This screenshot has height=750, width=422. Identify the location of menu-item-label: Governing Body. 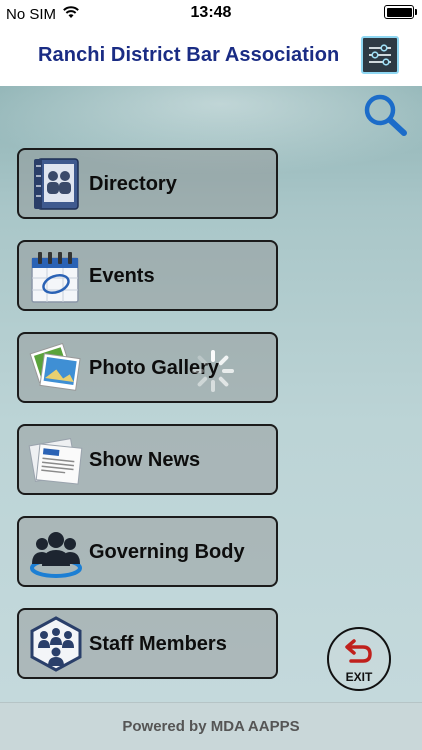
(167, 552).